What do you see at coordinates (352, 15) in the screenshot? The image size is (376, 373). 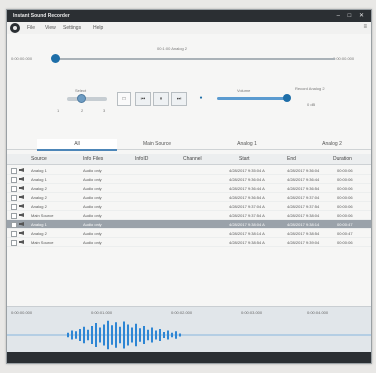 I see `window-controls: – □ ✕` at bounding box center [352, 15].